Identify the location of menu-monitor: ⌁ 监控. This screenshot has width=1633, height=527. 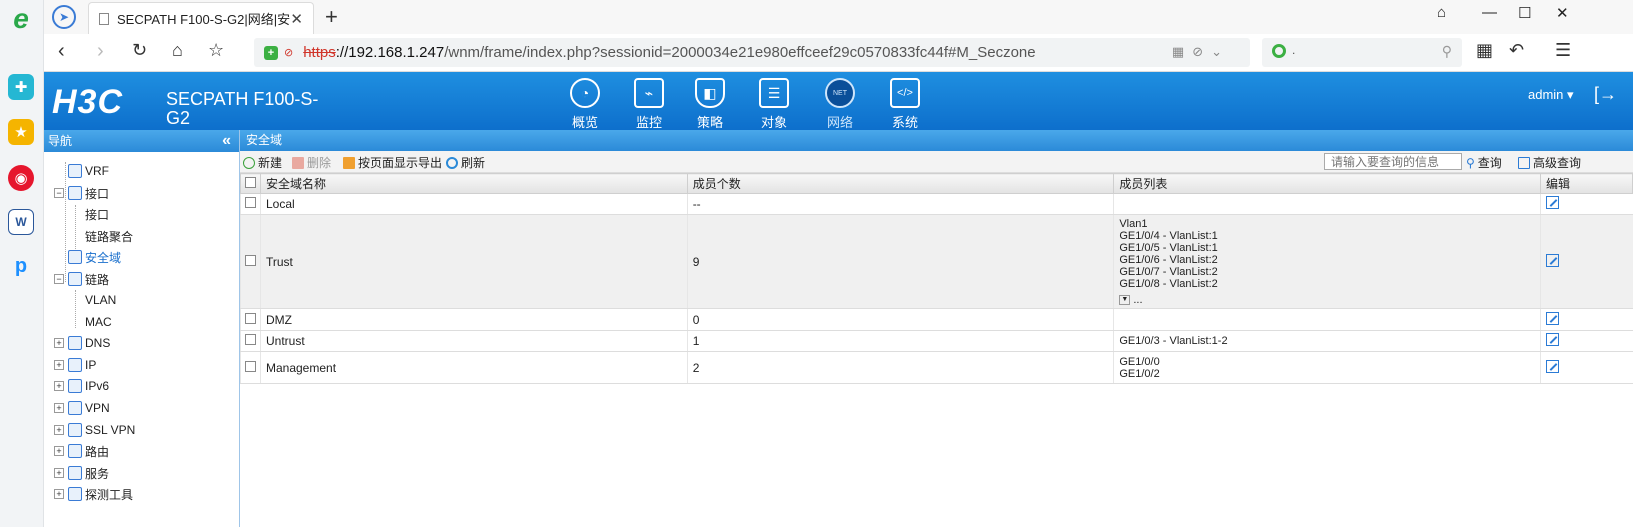
(649, 103).